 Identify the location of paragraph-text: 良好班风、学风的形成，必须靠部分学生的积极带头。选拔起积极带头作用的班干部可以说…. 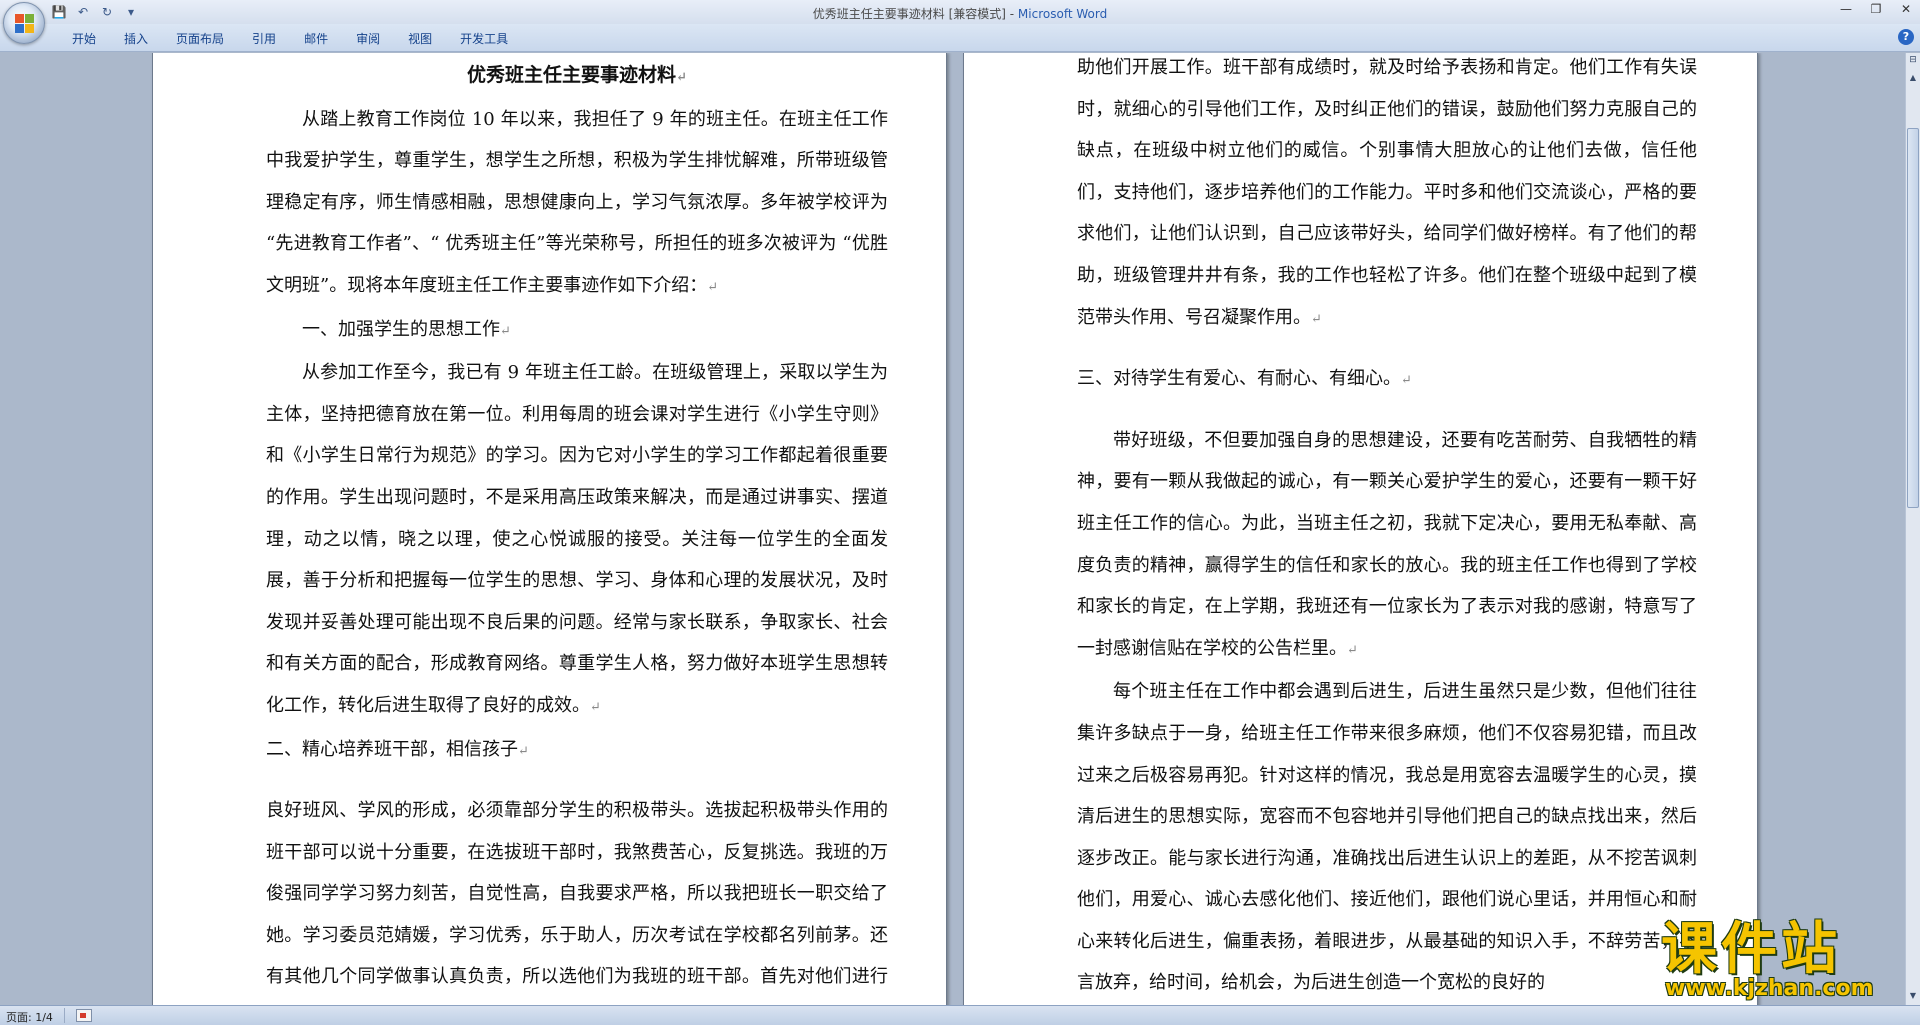
(577, 894).